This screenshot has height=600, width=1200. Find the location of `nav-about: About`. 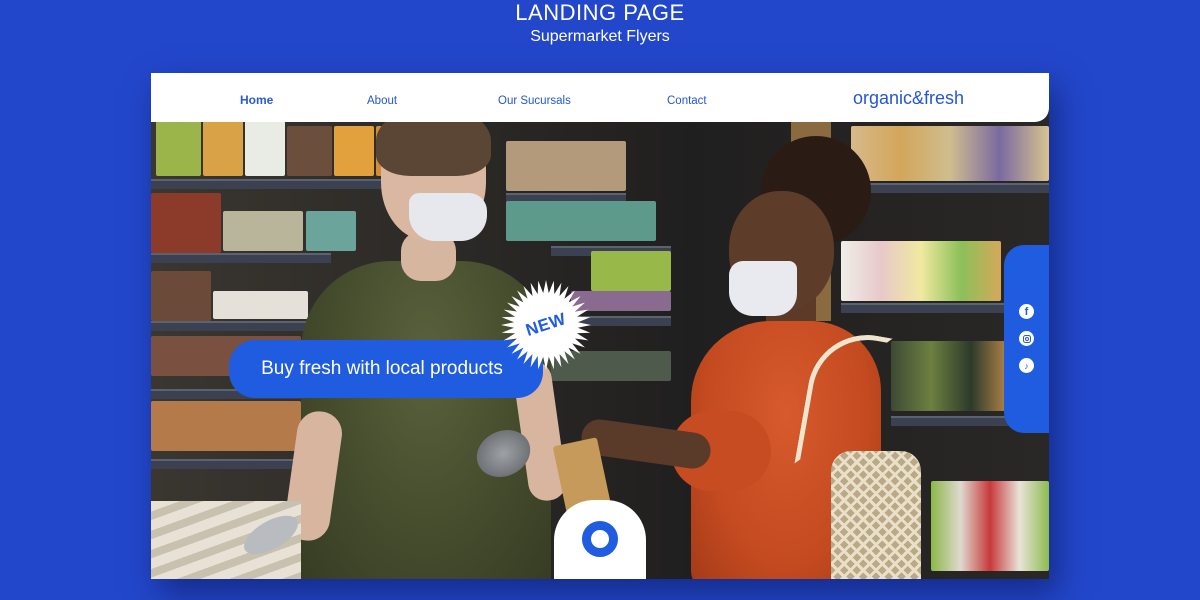

nav-about: About is located at coordinates (382, 101).